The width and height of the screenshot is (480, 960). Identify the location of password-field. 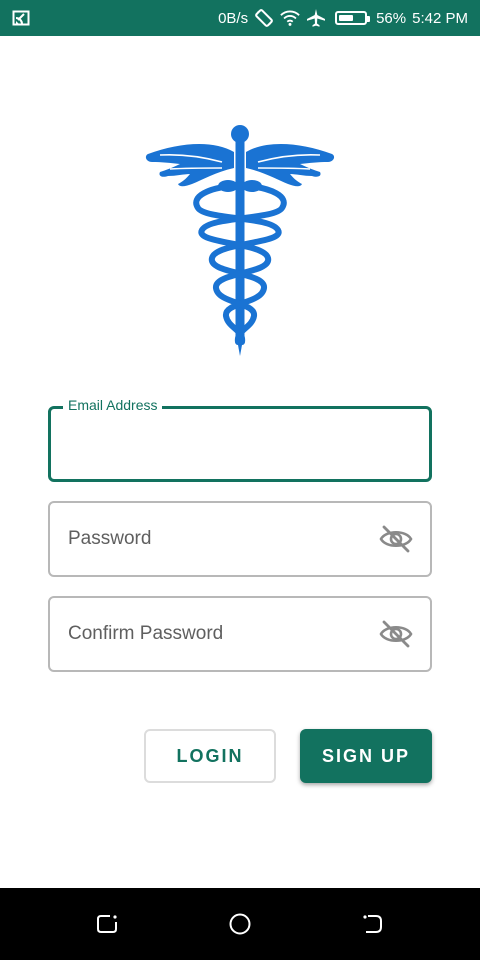
(240, 539).